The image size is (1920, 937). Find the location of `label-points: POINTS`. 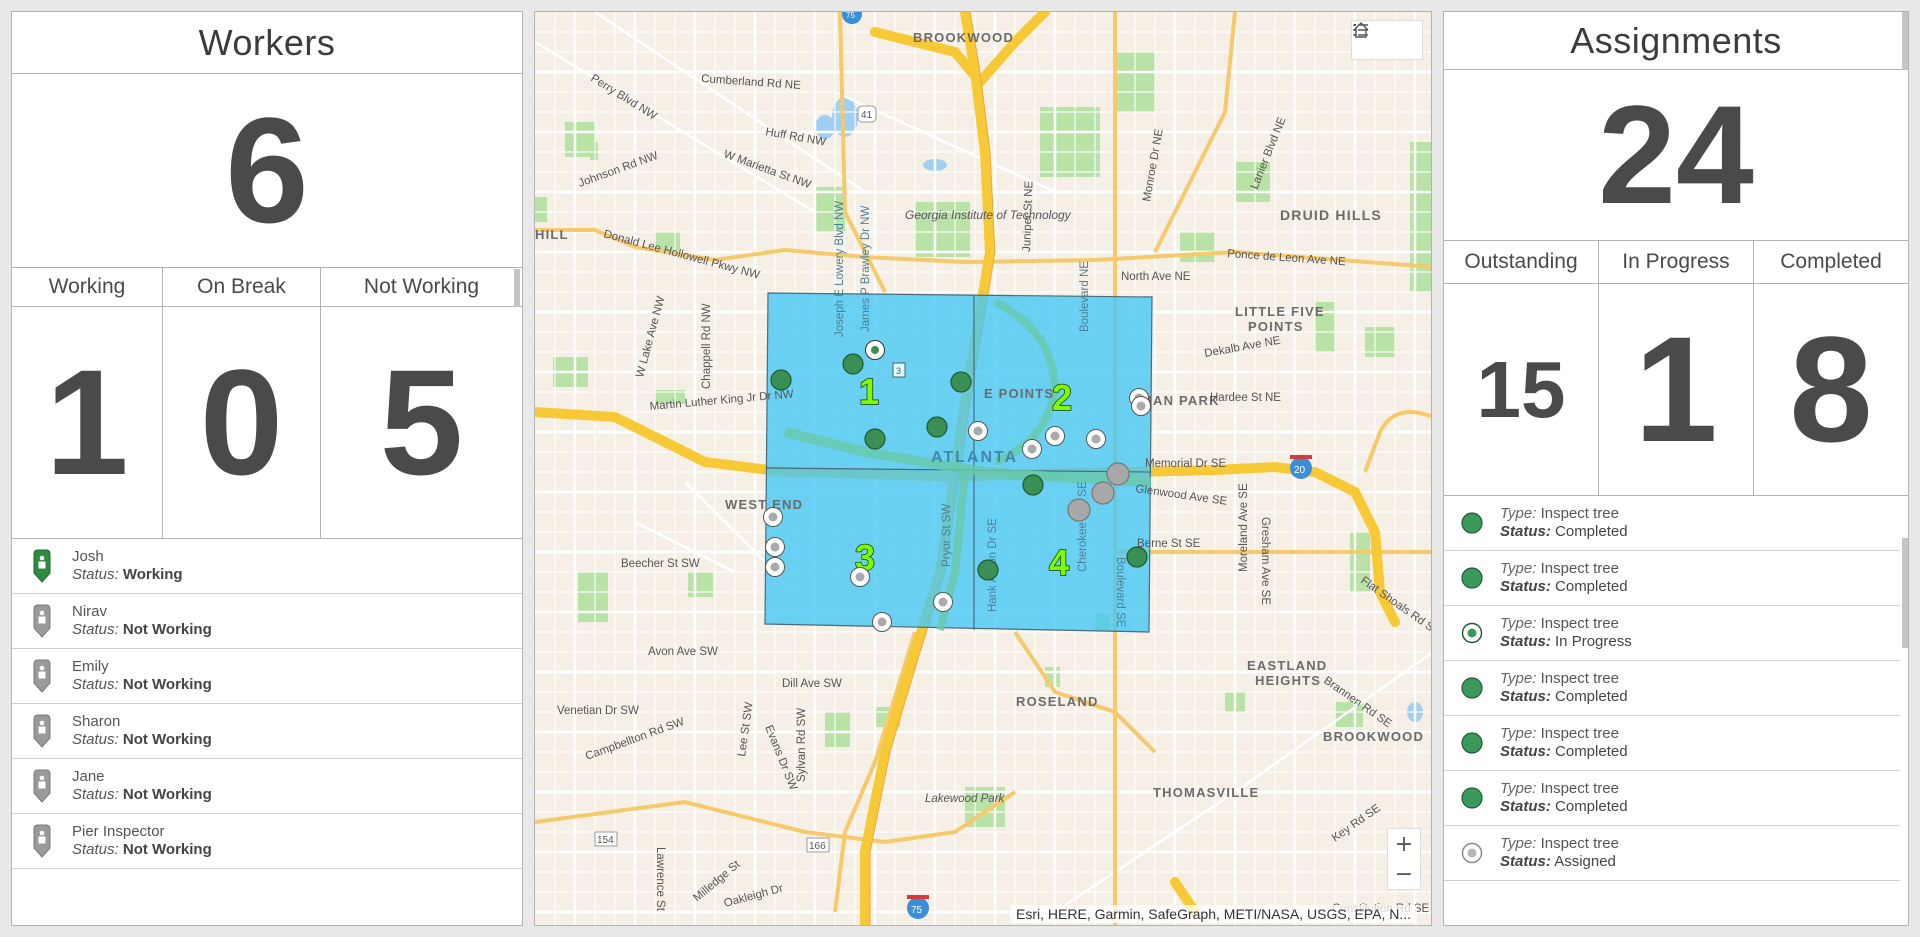

label-points: POINTS is located at coordinates (1276, 326).